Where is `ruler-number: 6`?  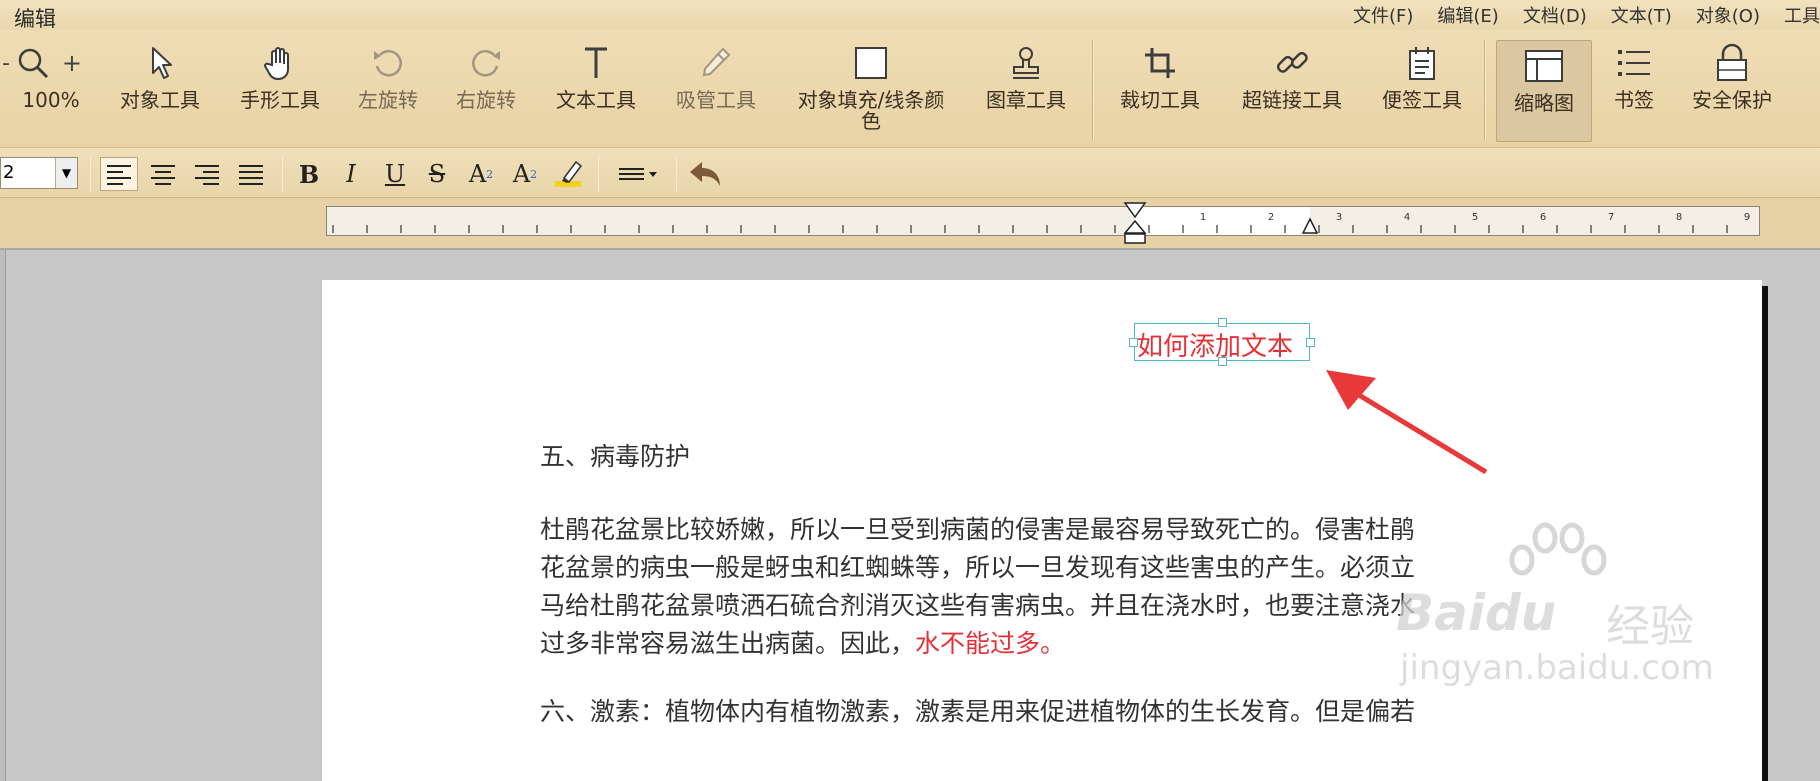 ruler-number: 6 is located at coordinates (1543, 217).